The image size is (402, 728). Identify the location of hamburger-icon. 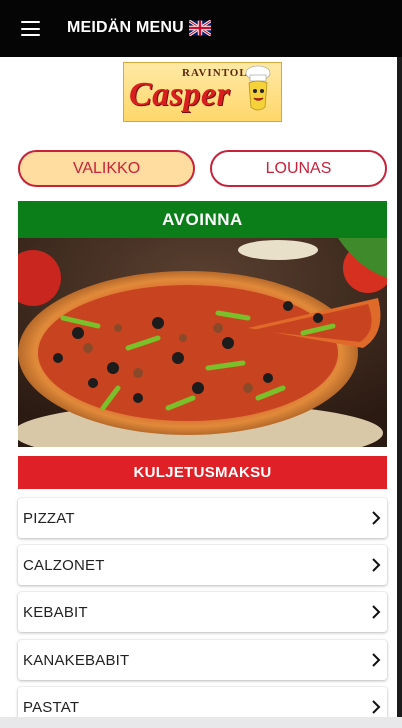
(30, 28).